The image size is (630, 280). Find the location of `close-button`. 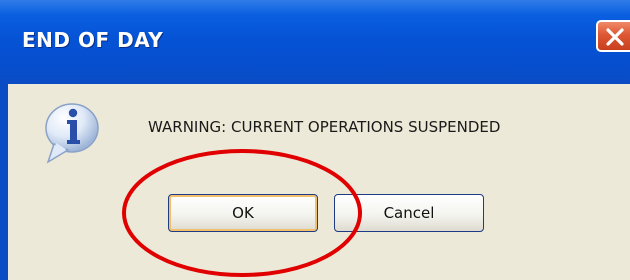

close-button is located at coordinates (613, 36).